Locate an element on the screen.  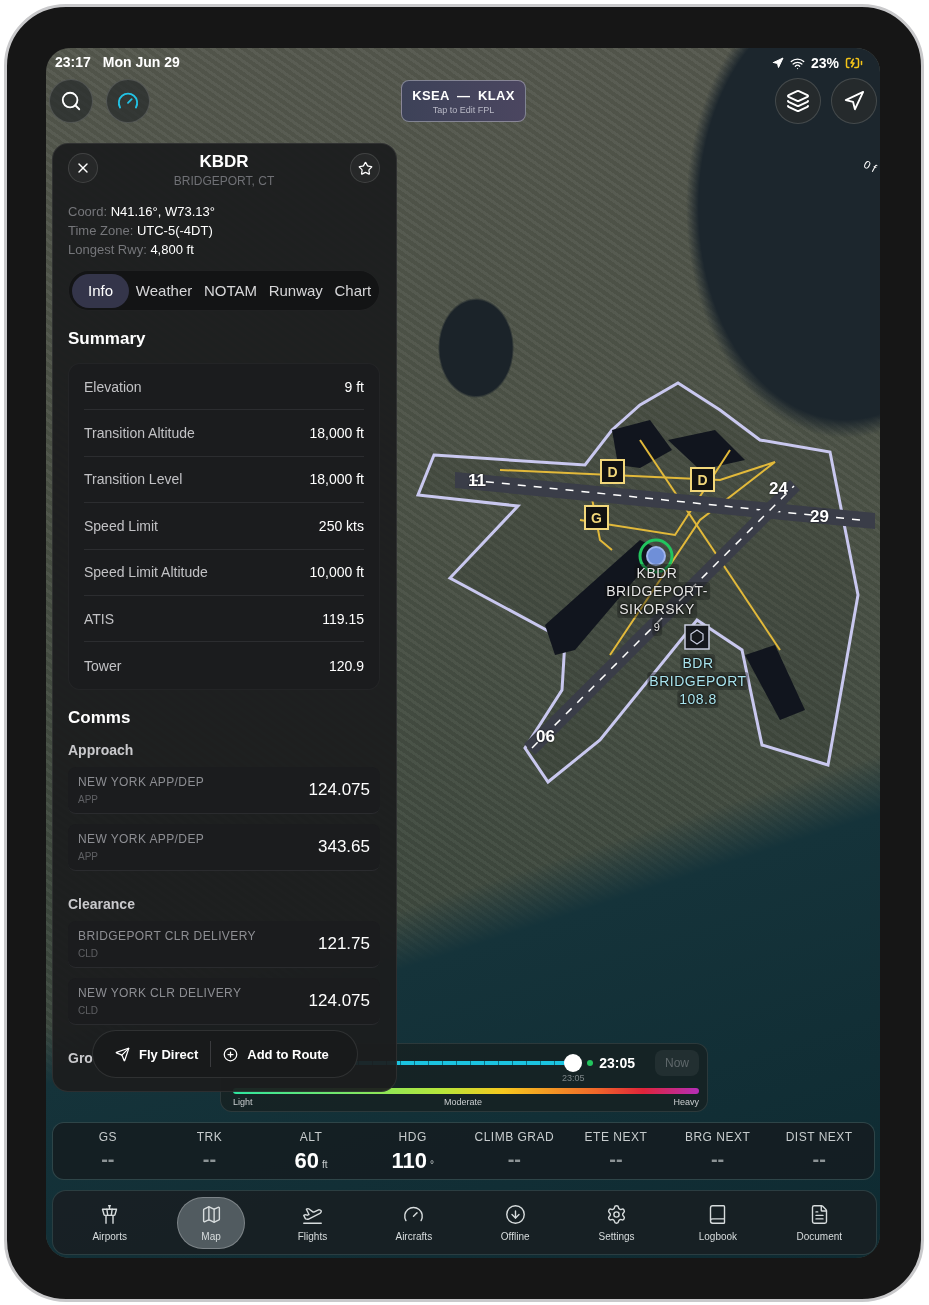
airport-city: BRIDGEPORT, CT is located at coordinates (224, 181).